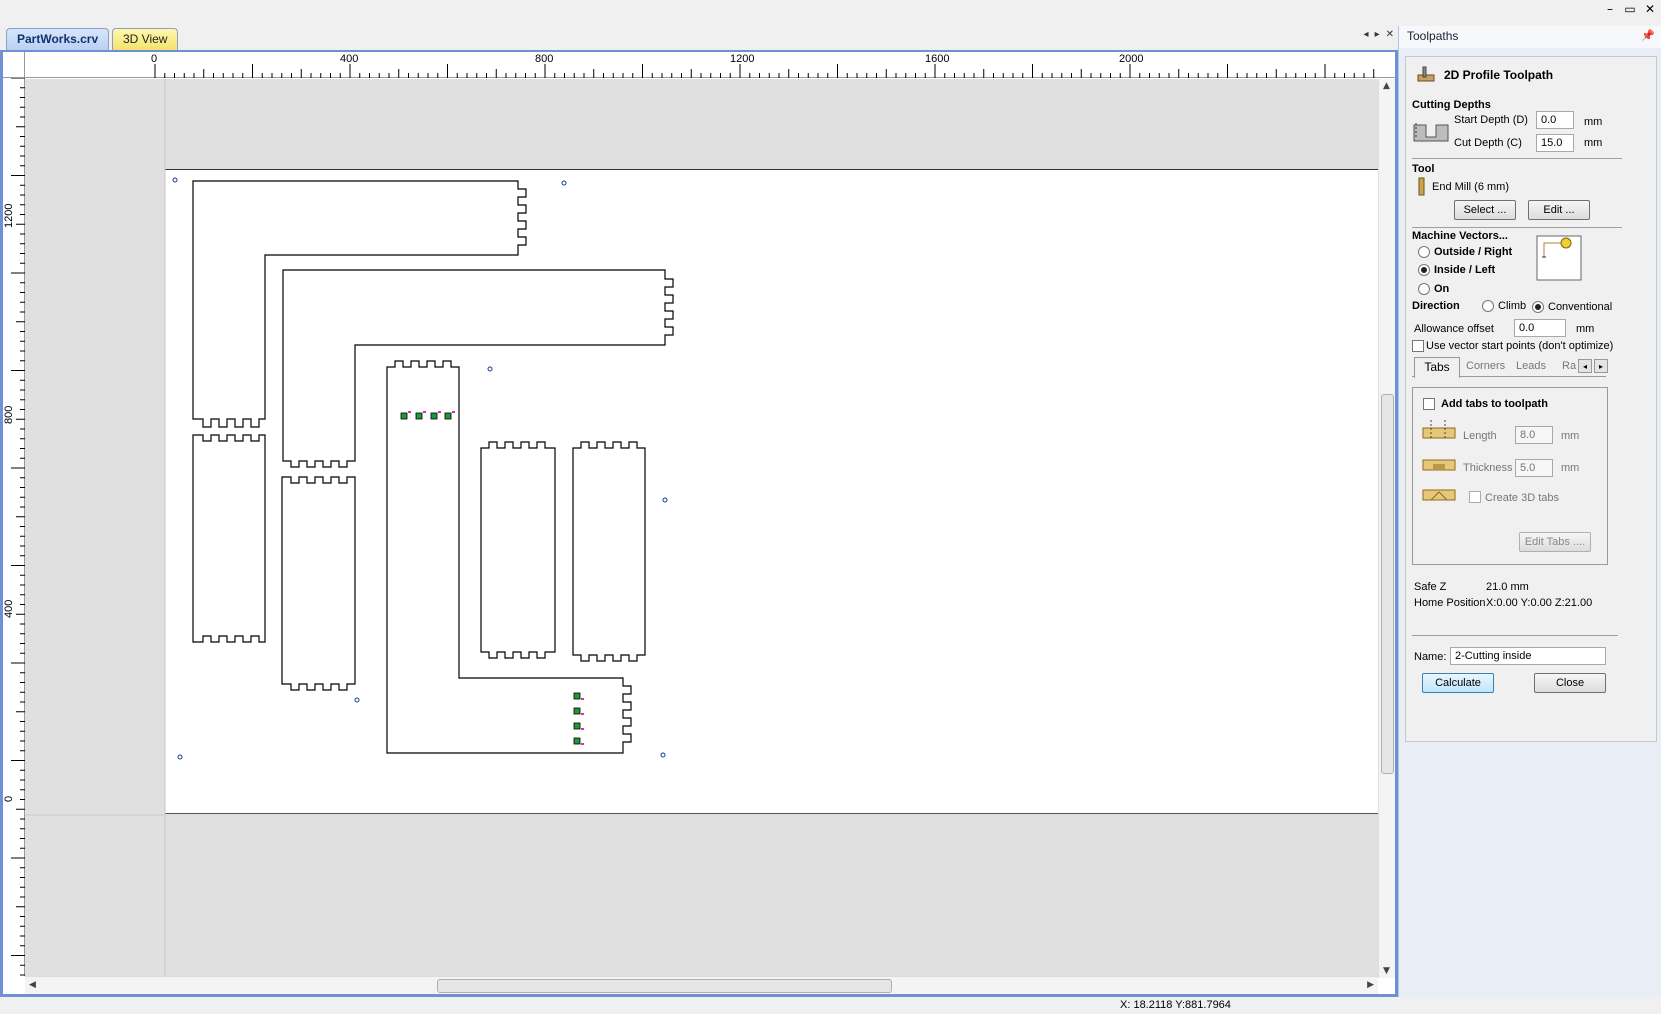  What do you see at coordinates (1520, 346) in the screenshot?
I see `use-vector-start-label: Use vector start points (don't optimize)` at bounding box center [1520, 346].